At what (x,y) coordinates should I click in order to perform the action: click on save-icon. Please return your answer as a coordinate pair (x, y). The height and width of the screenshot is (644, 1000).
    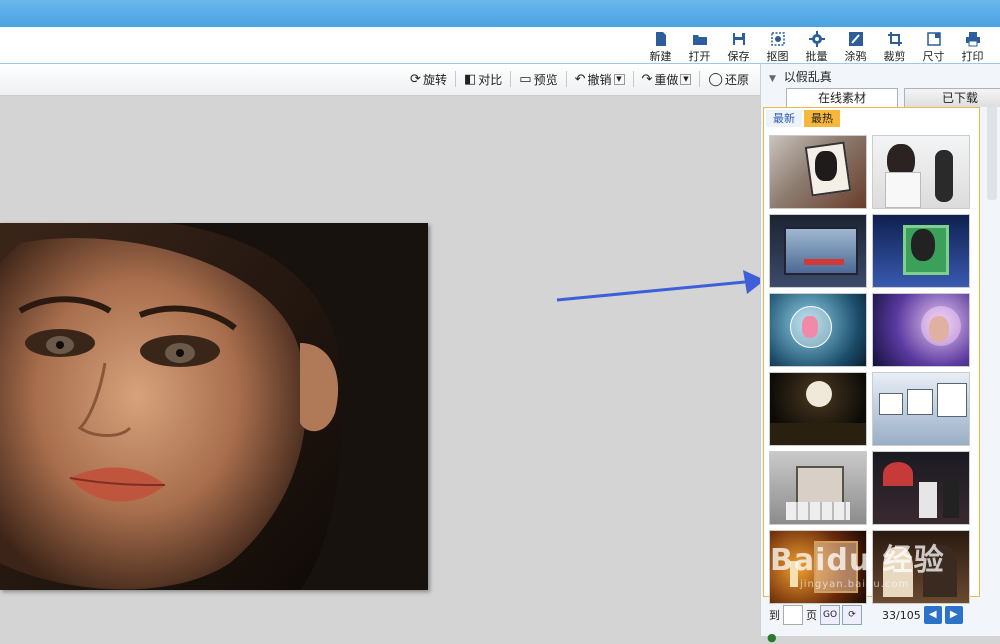
    Looking at the image, I should click on (738, 39).